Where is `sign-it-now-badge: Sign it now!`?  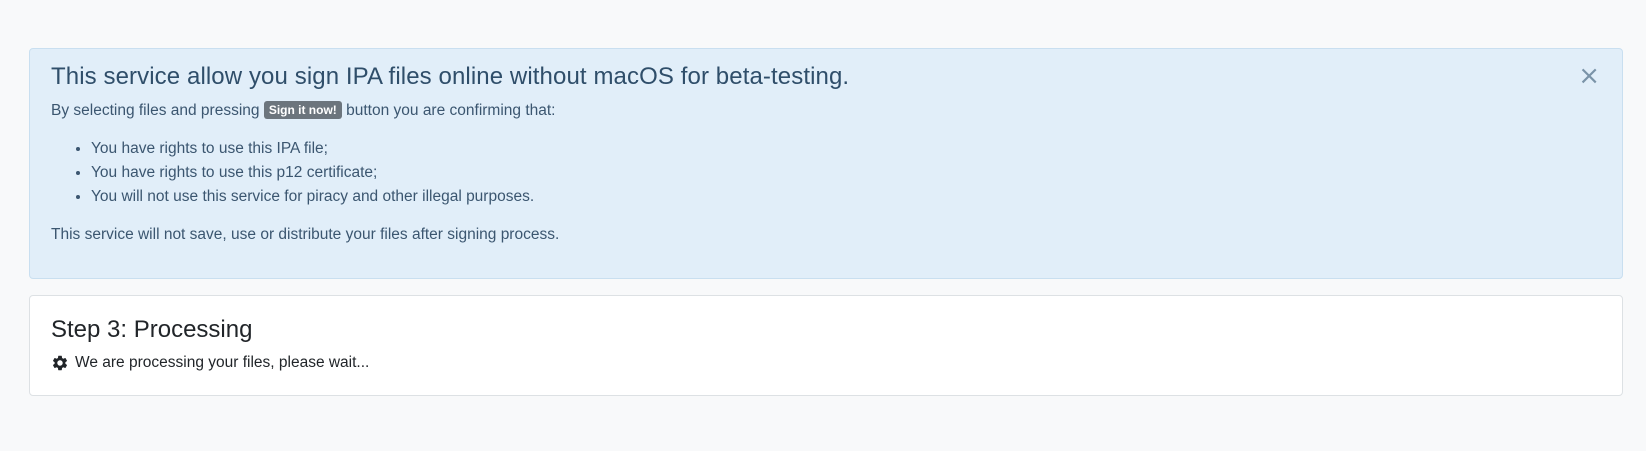 sign-it-now-badge: Sign it now! is located at coordinates (302, 110).